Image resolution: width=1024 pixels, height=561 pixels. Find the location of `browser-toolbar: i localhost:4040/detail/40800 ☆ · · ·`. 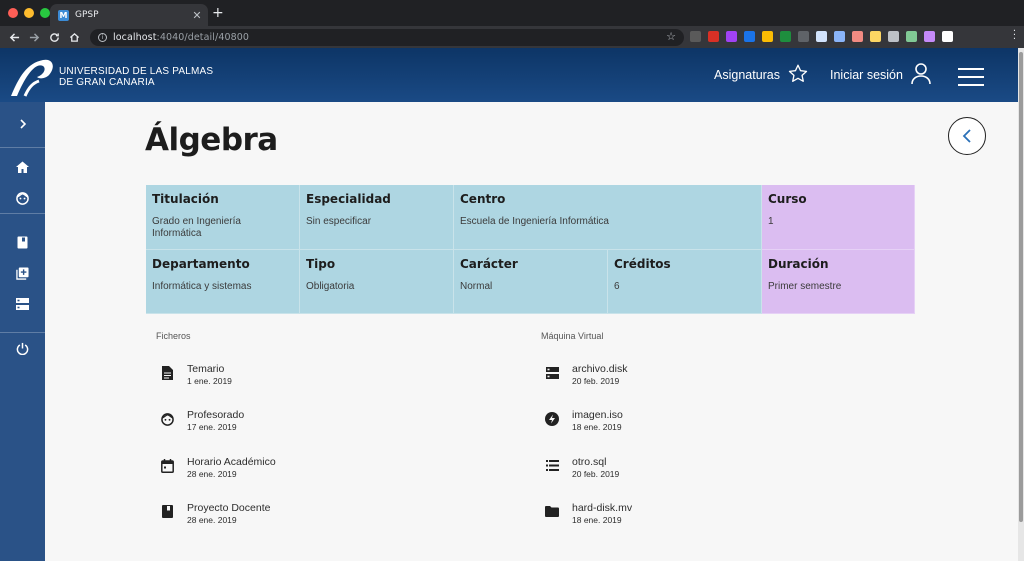

browser-toolbar: i localhost:4040/detail/40800 ☆ · · · is located at coordinates (512, 37).